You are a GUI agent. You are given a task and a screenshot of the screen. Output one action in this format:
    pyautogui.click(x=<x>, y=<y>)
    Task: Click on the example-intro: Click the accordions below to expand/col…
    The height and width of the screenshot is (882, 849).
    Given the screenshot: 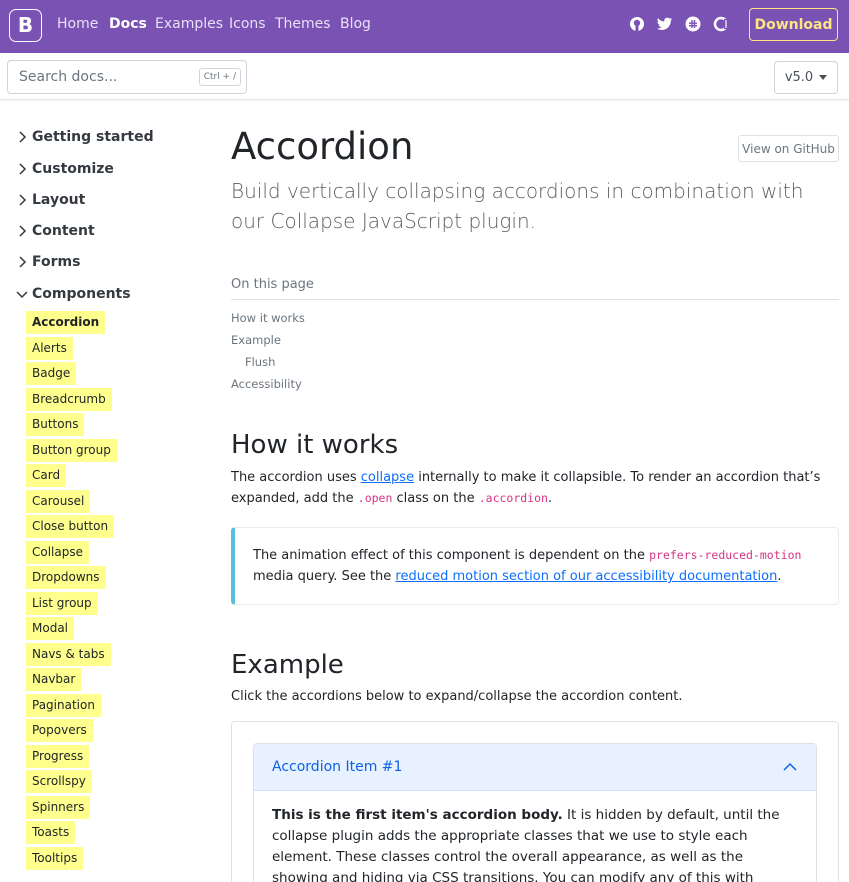 What is the action you would take?
    pyautogui.click(x=457, y=696)
    